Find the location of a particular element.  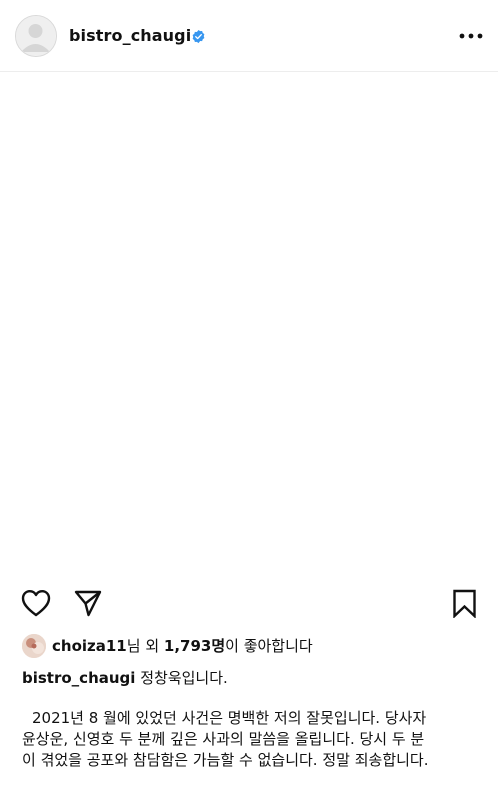

profile-avatar is located at coordinates (36, 36).